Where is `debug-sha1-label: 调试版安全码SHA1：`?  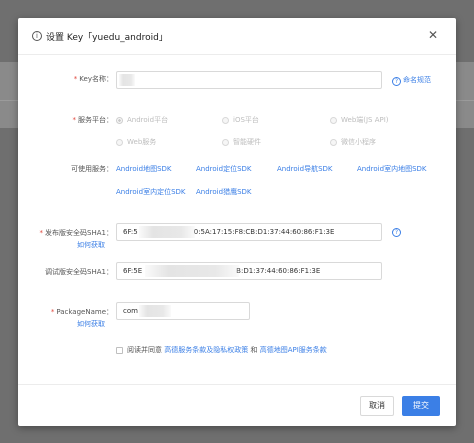 debug-sha1-label: 调试版安全码SHA1： is located at coordinates (79, 272).